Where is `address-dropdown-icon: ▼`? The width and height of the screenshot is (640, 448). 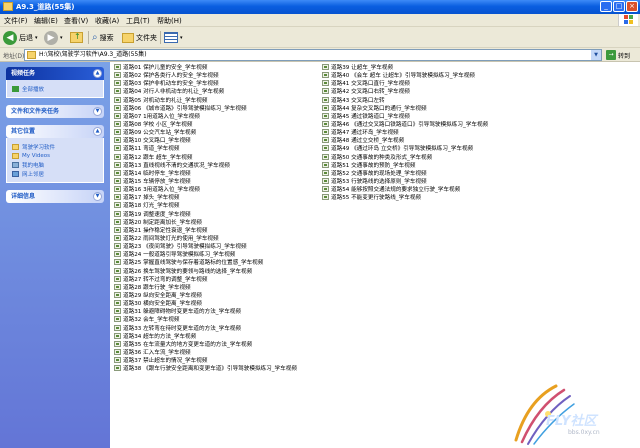 address-dropdown-icon: ▼ is located at coordinates (596, 55).